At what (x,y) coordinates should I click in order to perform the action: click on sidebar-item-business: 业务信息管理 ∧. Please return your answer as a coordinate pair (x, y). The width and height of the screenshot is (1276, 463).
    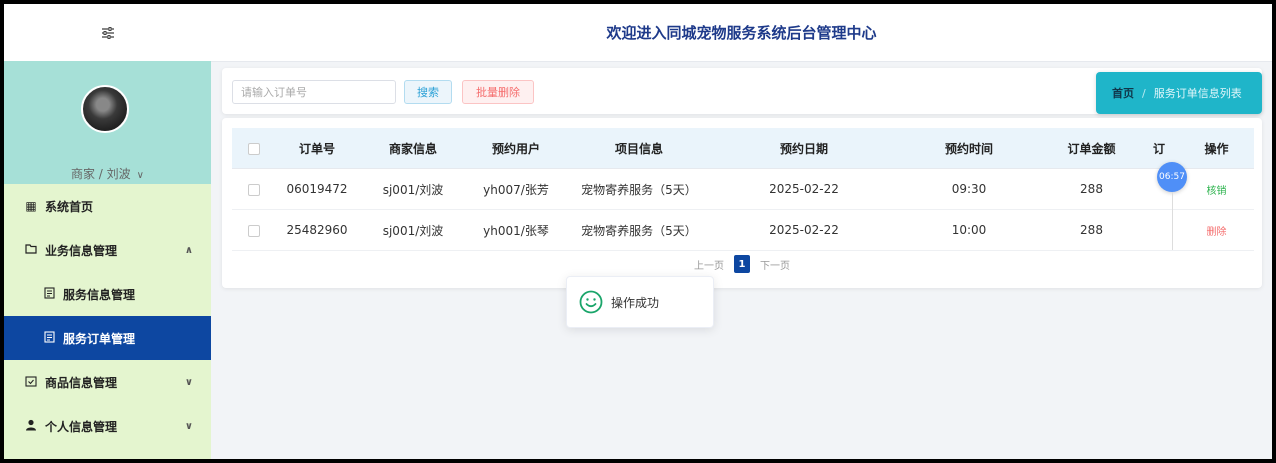
    Looking at the image, I should click on (107, 250).